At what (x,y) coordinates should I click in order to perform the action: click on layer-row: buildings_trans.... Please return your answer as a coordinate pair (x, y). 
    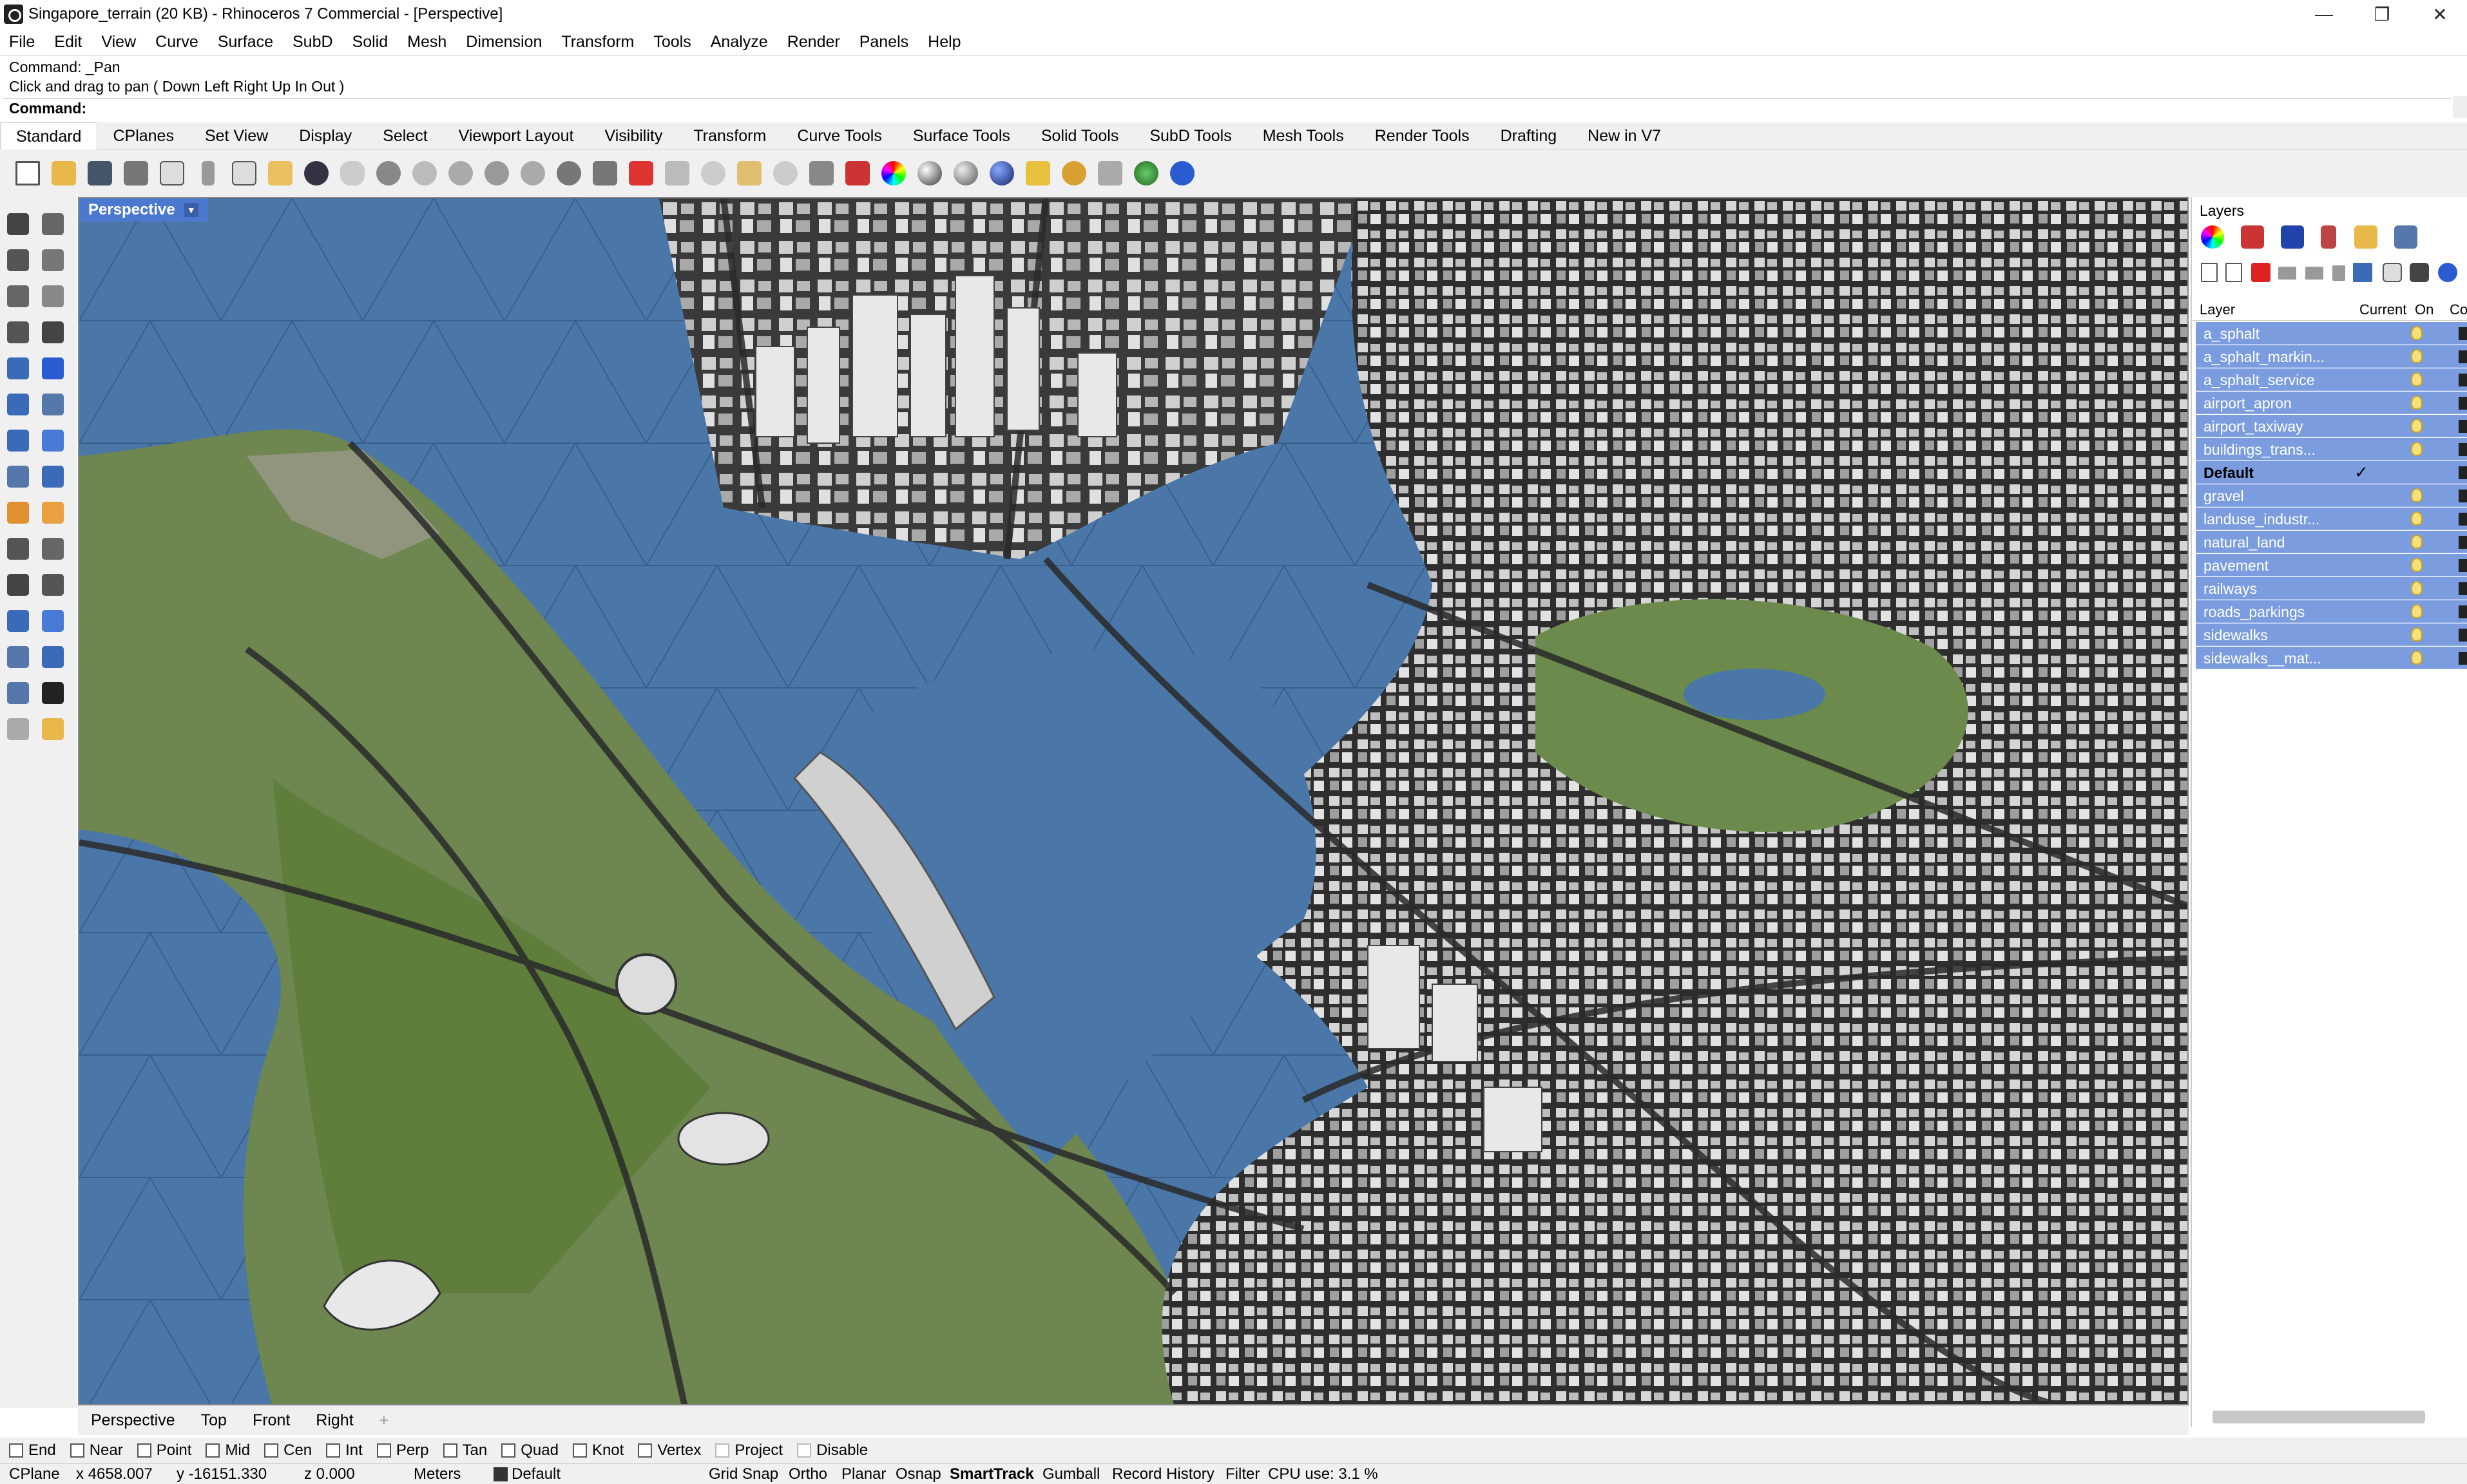
    Looking at the image, I should click on (2331, 449).